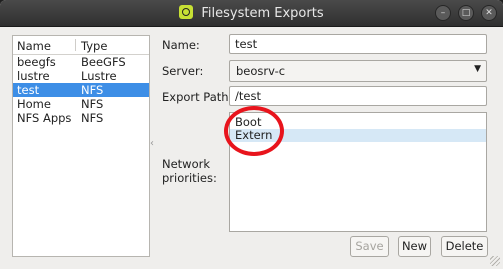 This screenshot has width=503, height=269. I want to click on name-label: Name:, so click(181, 45).